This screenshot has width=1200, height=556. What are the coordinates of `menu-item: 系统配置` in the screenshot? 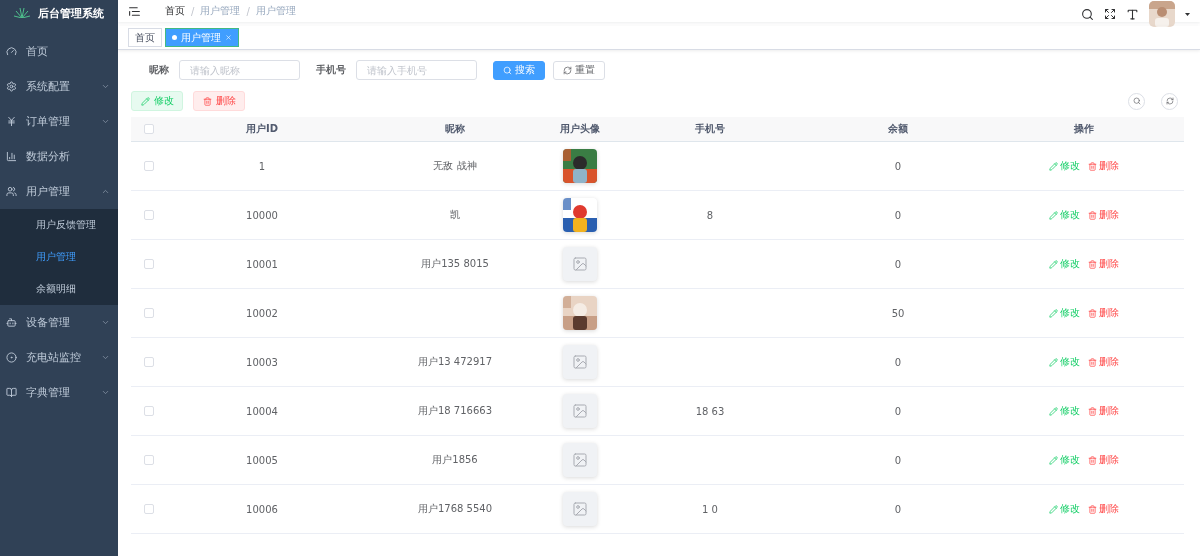 It's located at (59, 86).